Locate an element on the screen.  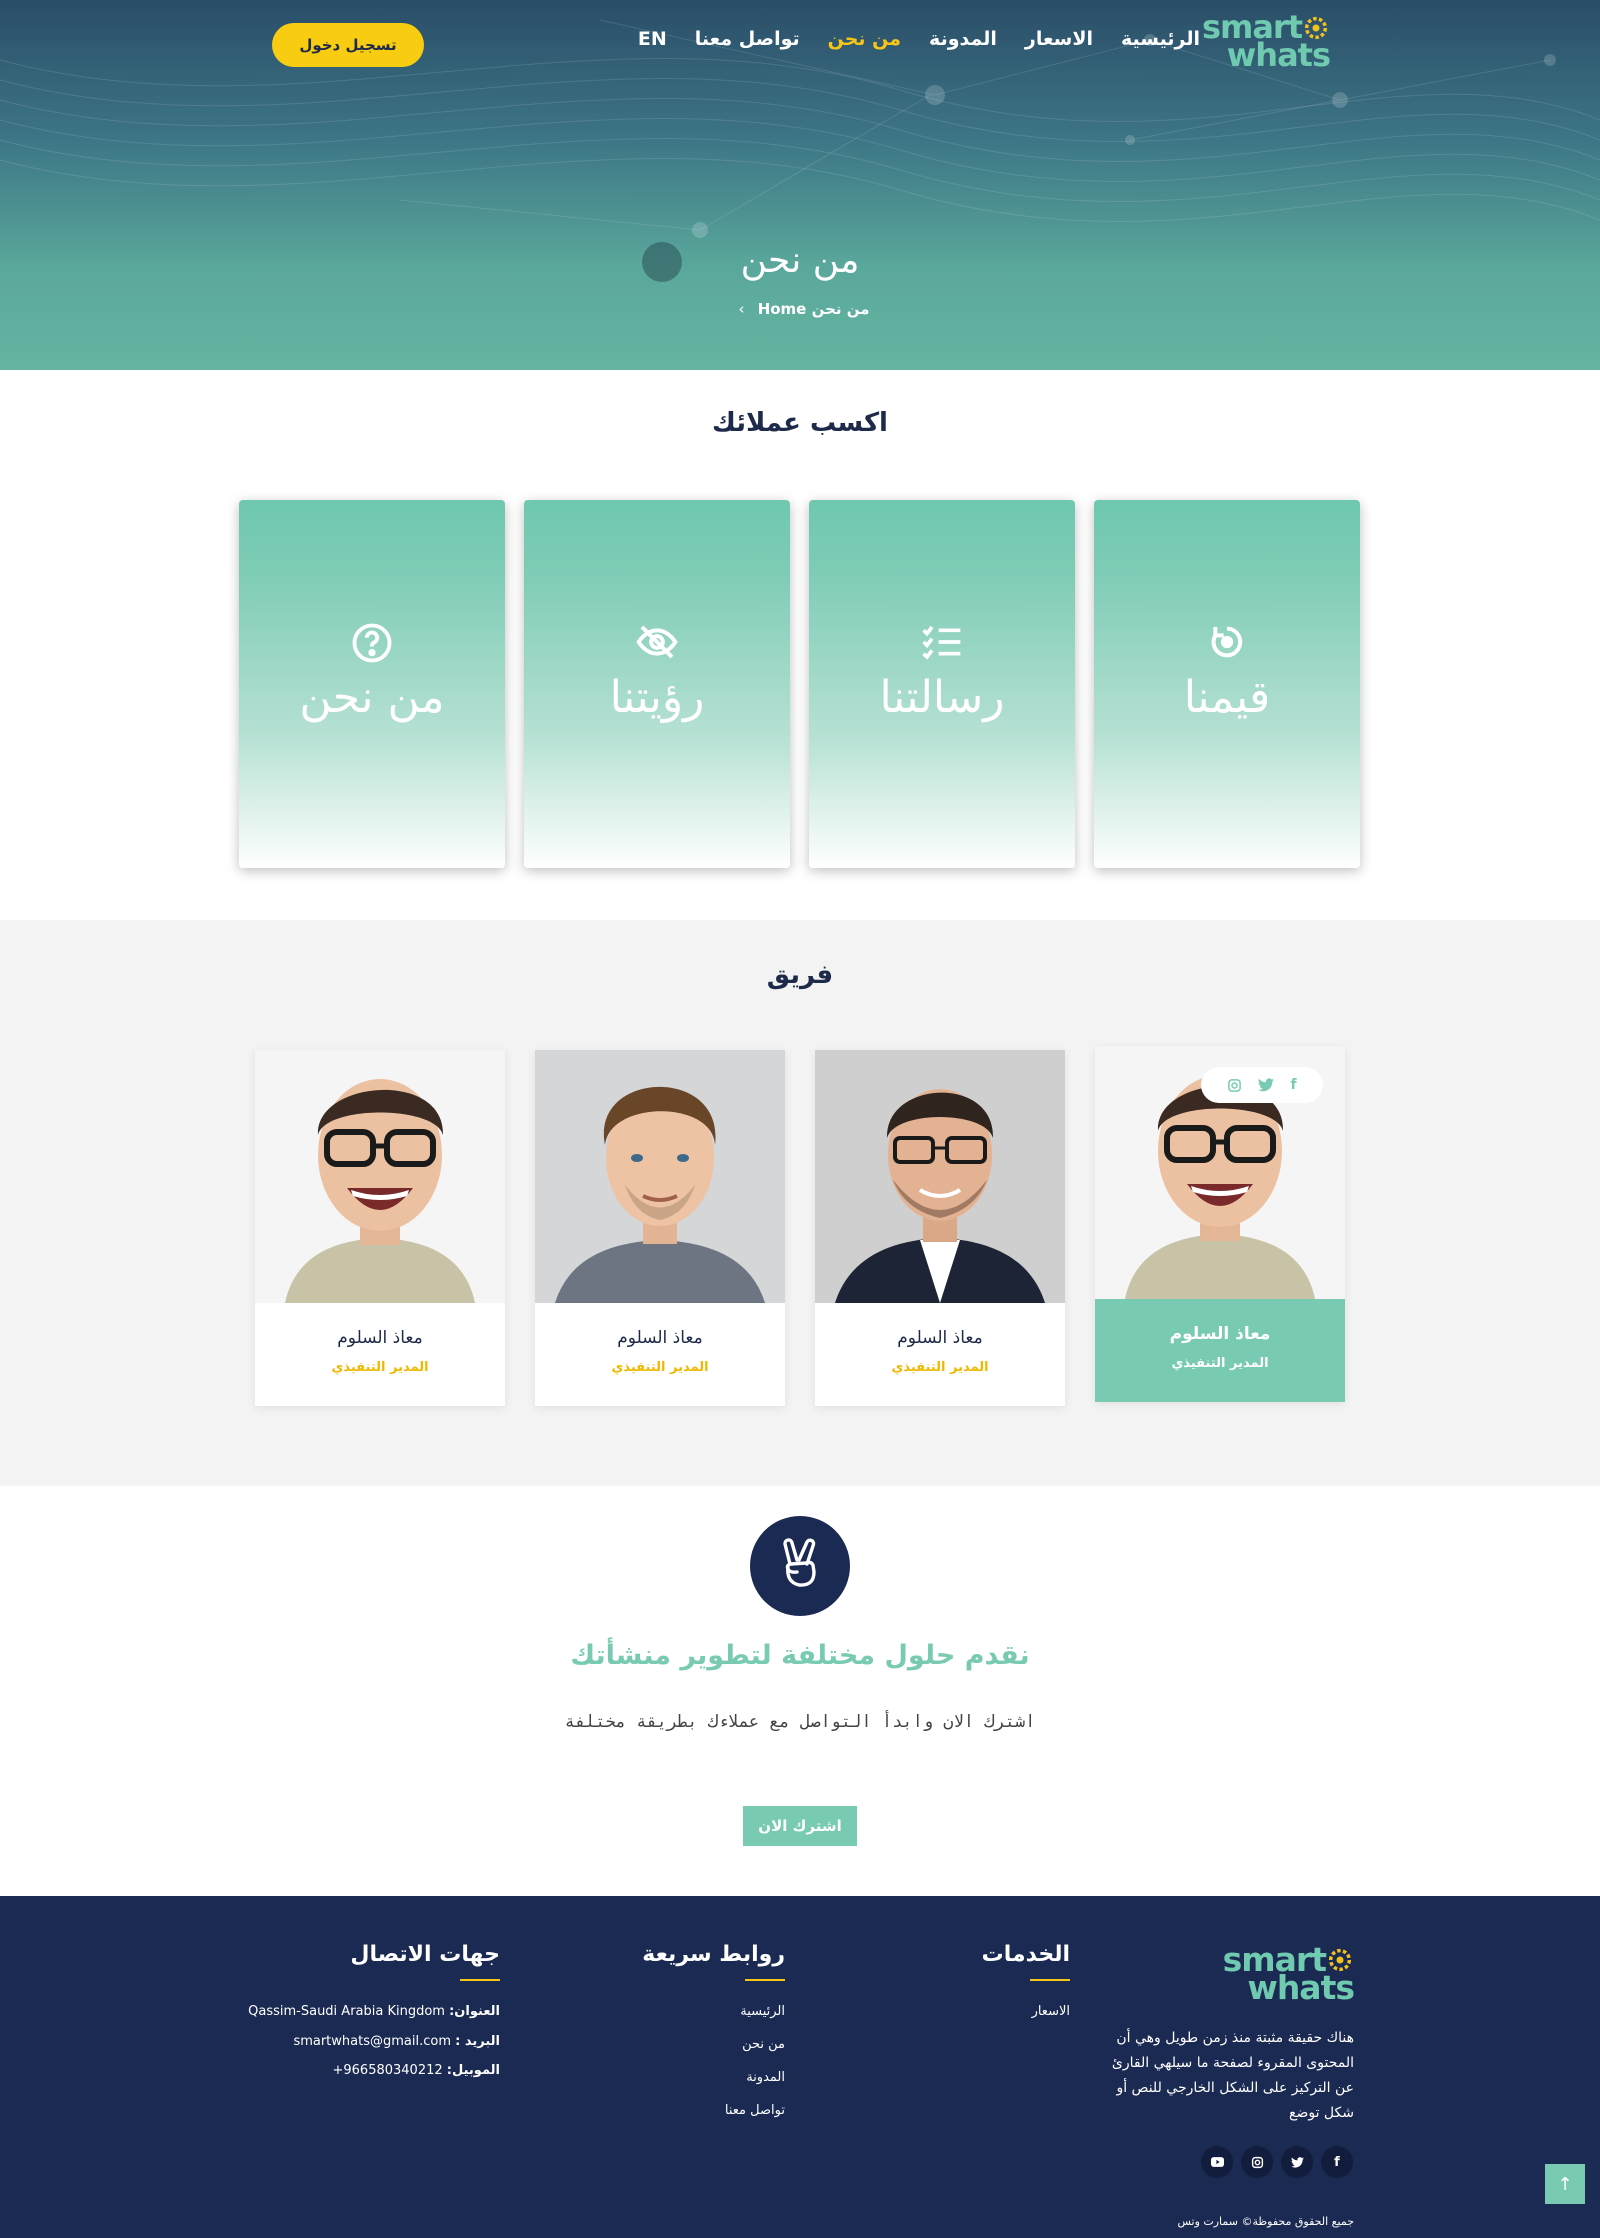
footer-links-title: روابط سريعة is located at coordinates (713, 1954).